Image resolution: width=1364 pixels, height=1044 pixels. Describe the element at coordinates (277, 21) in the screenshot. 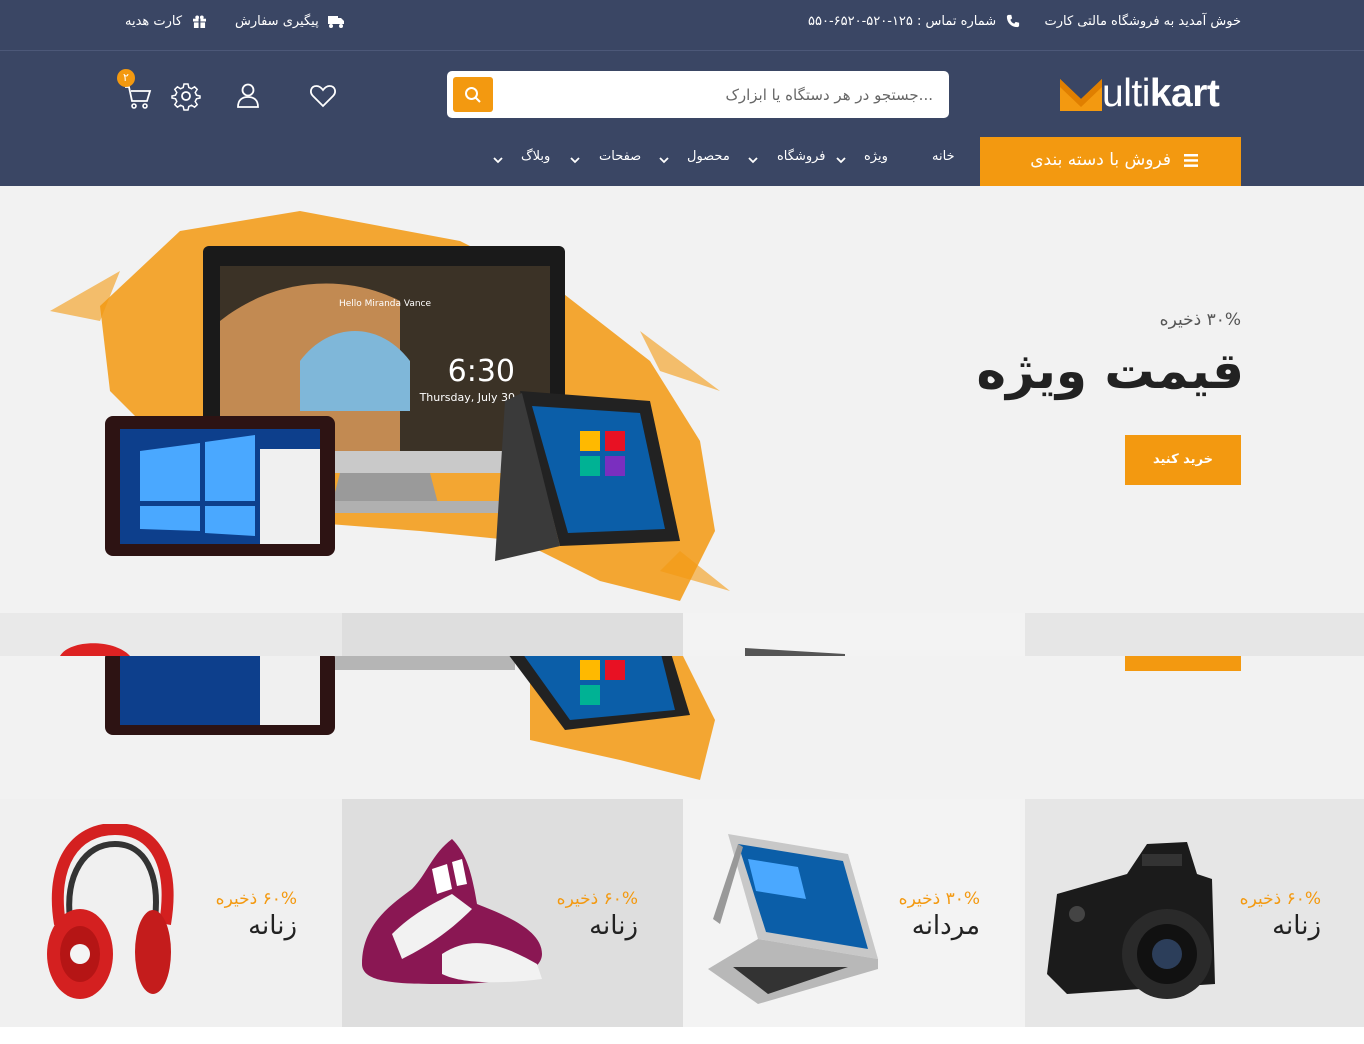

I see `track-order-link: پیگیری سفارش` at that location.